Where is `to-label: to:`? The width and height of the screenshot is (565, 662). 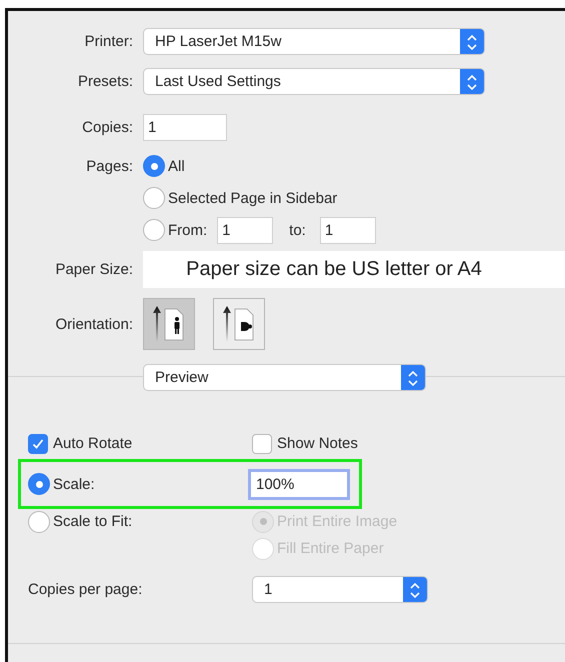 to-label: to: is located at coordinates (297, 230).